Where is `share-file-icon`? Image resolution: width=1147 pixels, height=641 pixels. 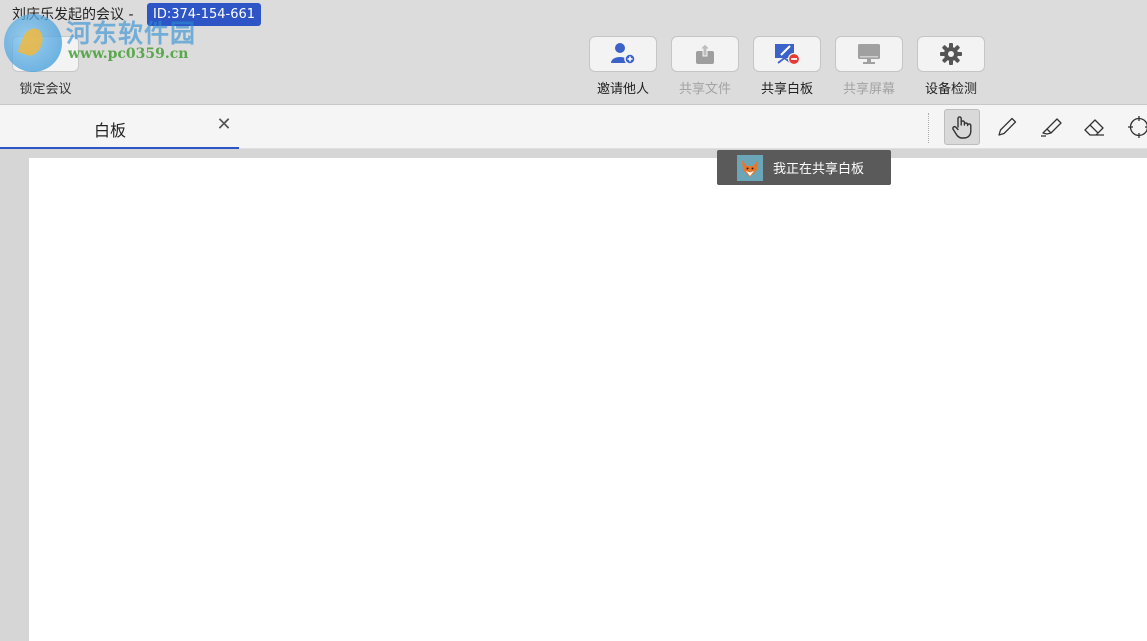 share-file-icon is located at coordinates (705, 53).